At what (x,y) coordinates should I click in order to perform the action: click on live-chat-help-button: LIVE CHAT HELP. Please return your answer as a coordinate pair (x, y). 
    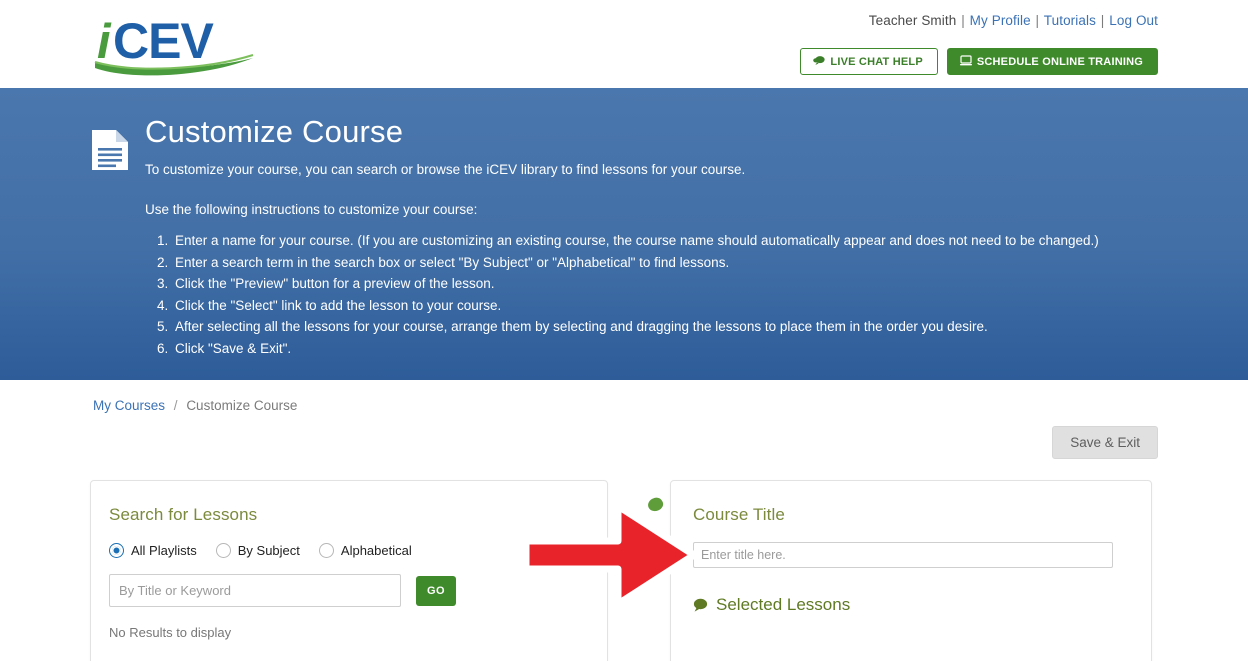
    Looking at the image, I should click on (869, 61).